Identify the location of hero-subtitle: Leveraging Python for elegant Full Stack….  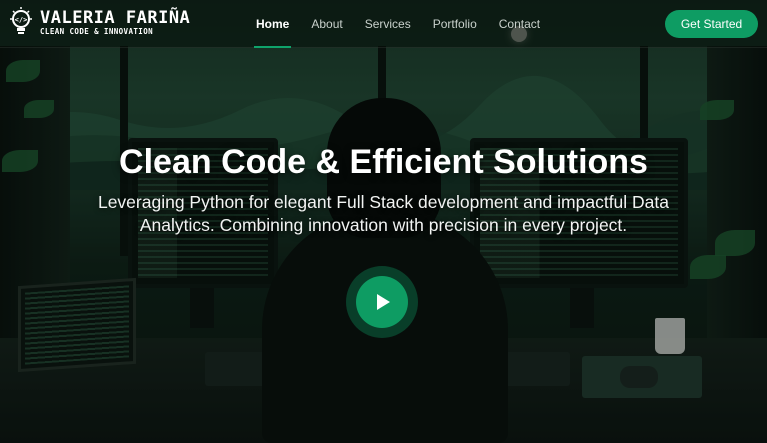
(383, 213).